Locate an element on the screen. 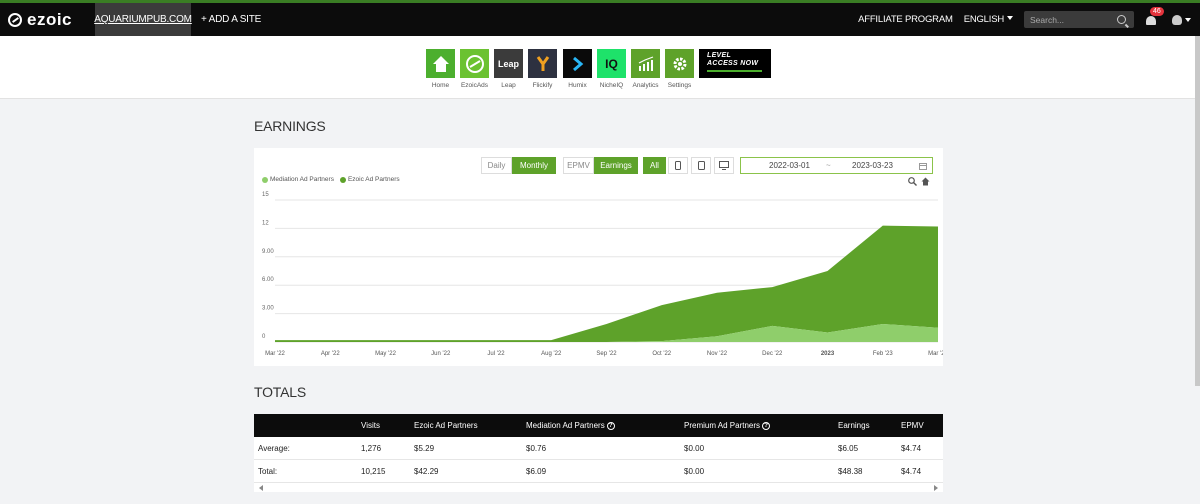 The height and width of the screenshot is (504, 1200). cell-visits: 1,276 is located at coordinates (371, 448).